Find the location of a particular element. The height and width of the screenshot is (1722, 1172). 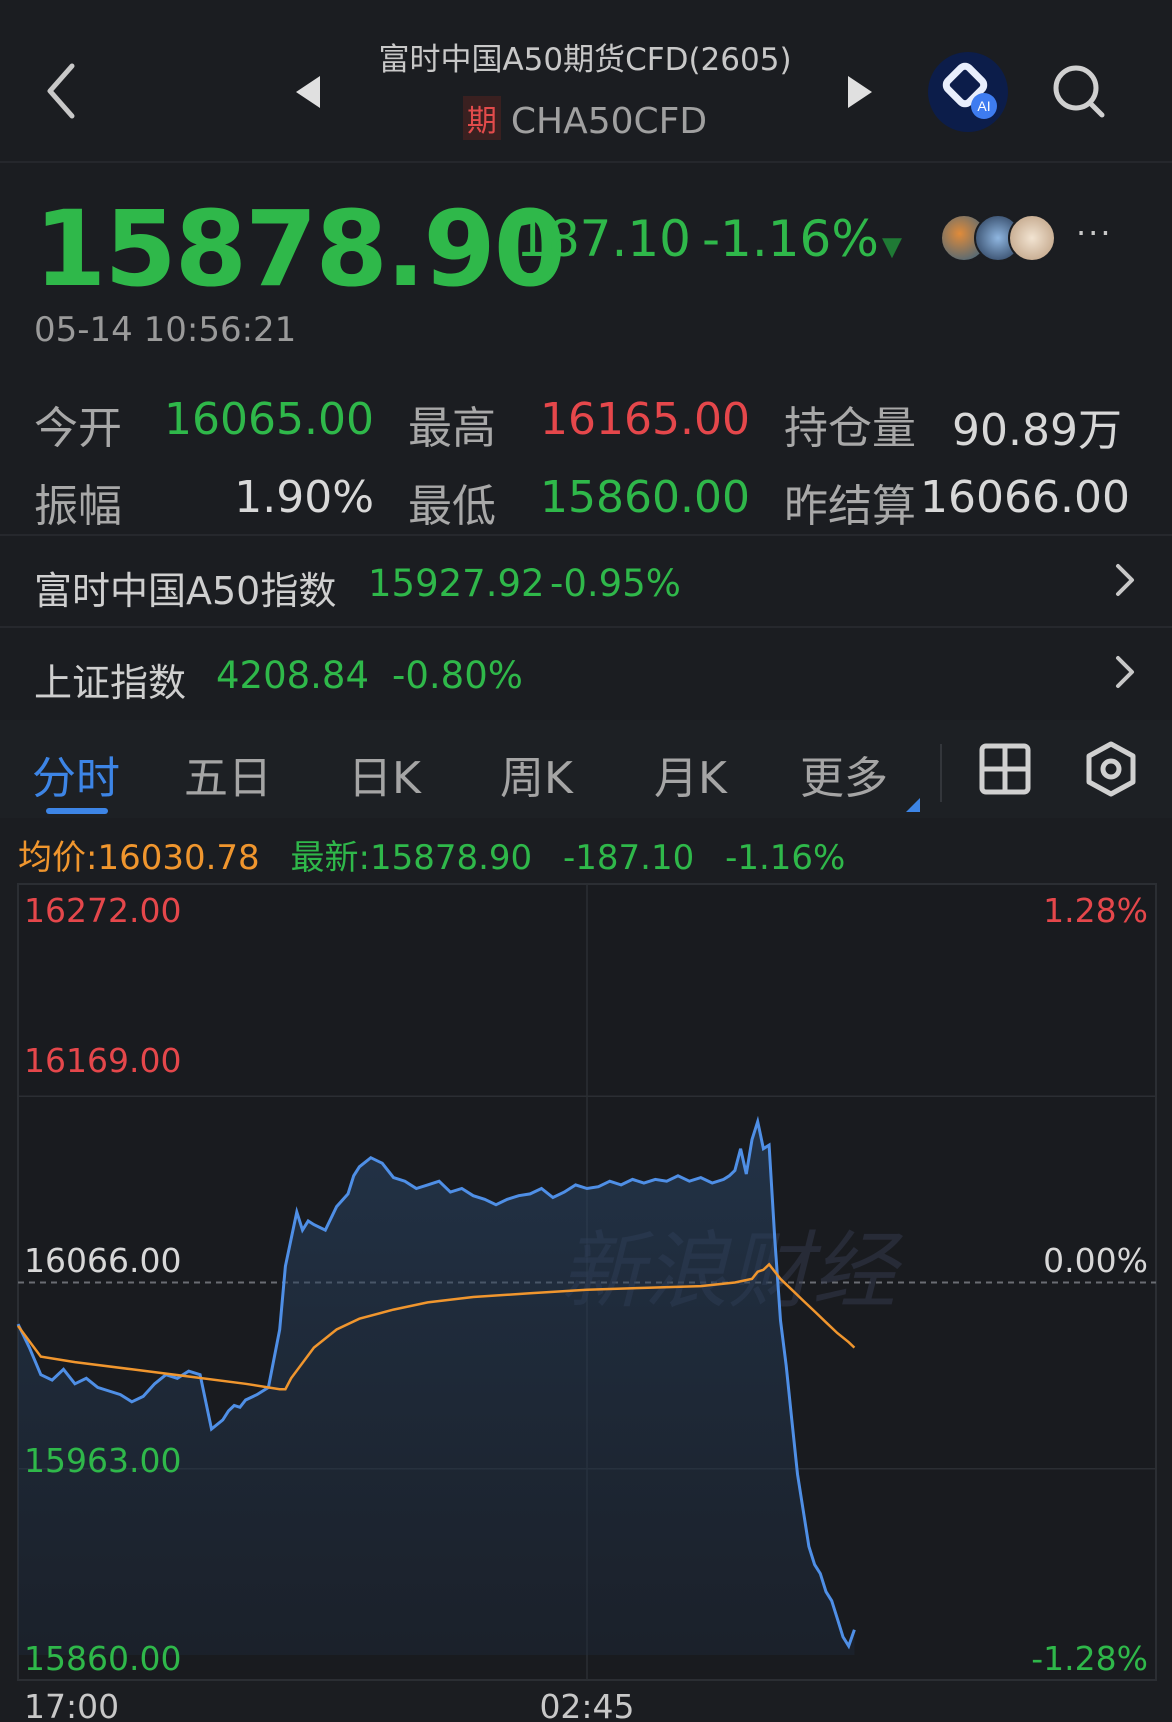

related-index-name: 富时中国A50指数 is located at coordinates (185, 591).